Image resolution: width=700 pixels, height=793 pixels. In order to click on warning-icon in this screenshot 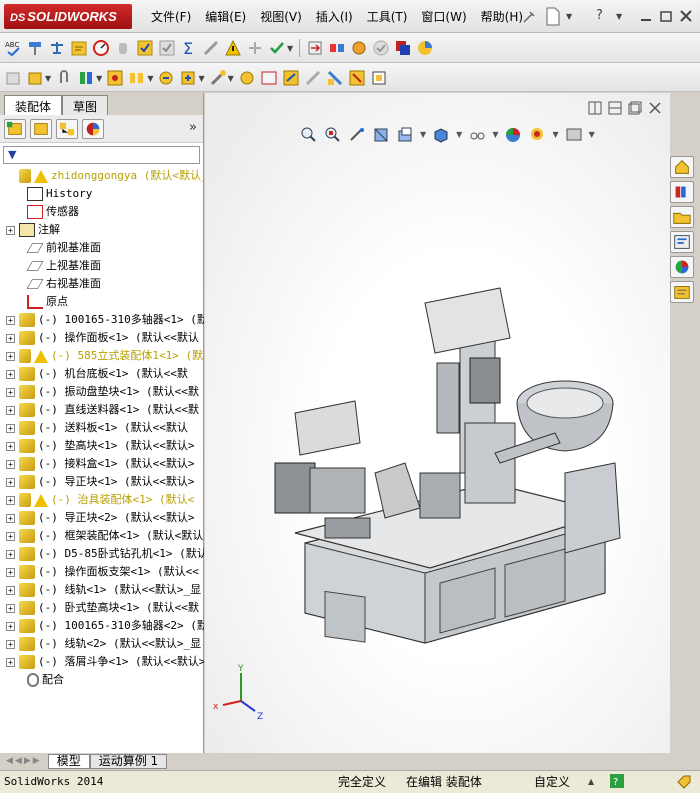, I will do `click(233, 48)`.